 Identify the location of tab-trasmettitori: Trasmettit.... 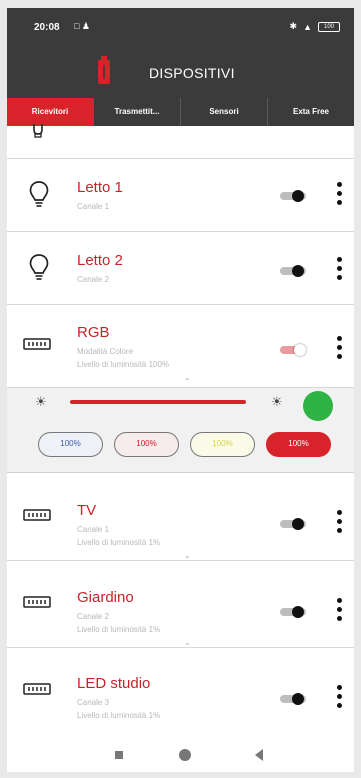
(136, 112).